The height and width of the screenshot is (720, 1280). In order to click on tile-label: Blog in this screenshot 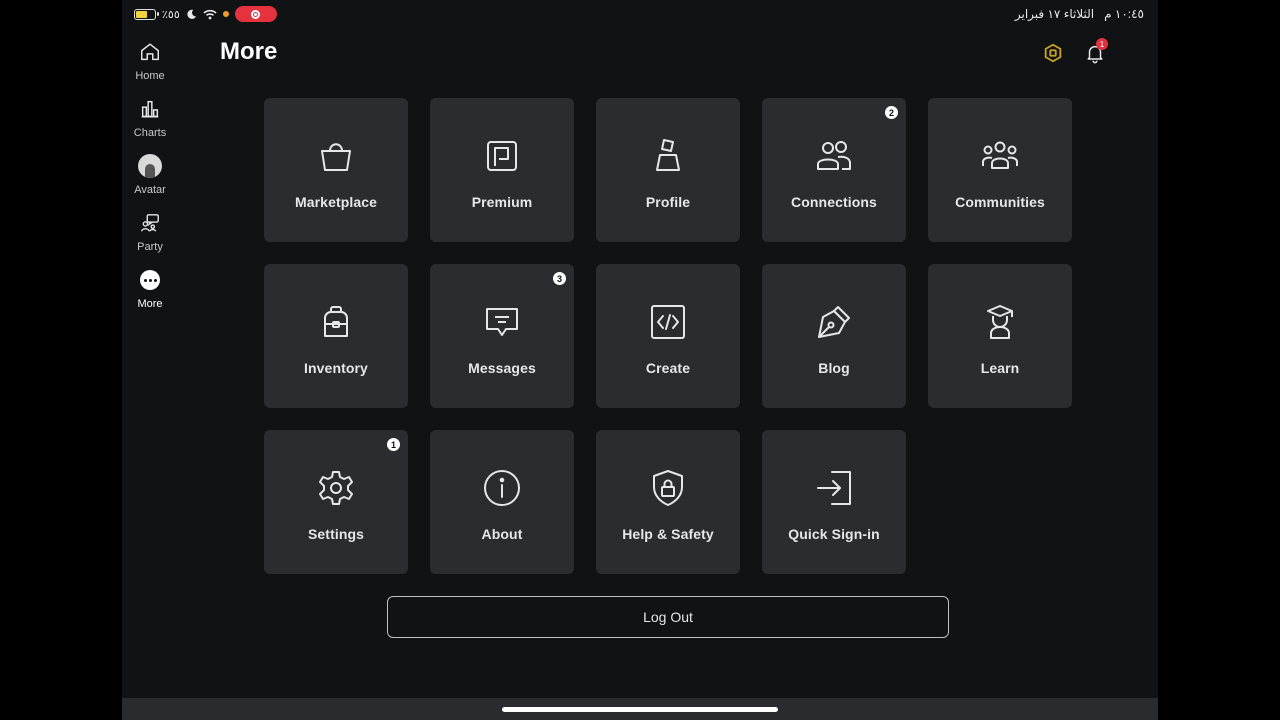, I will do `click(834, 368)`.